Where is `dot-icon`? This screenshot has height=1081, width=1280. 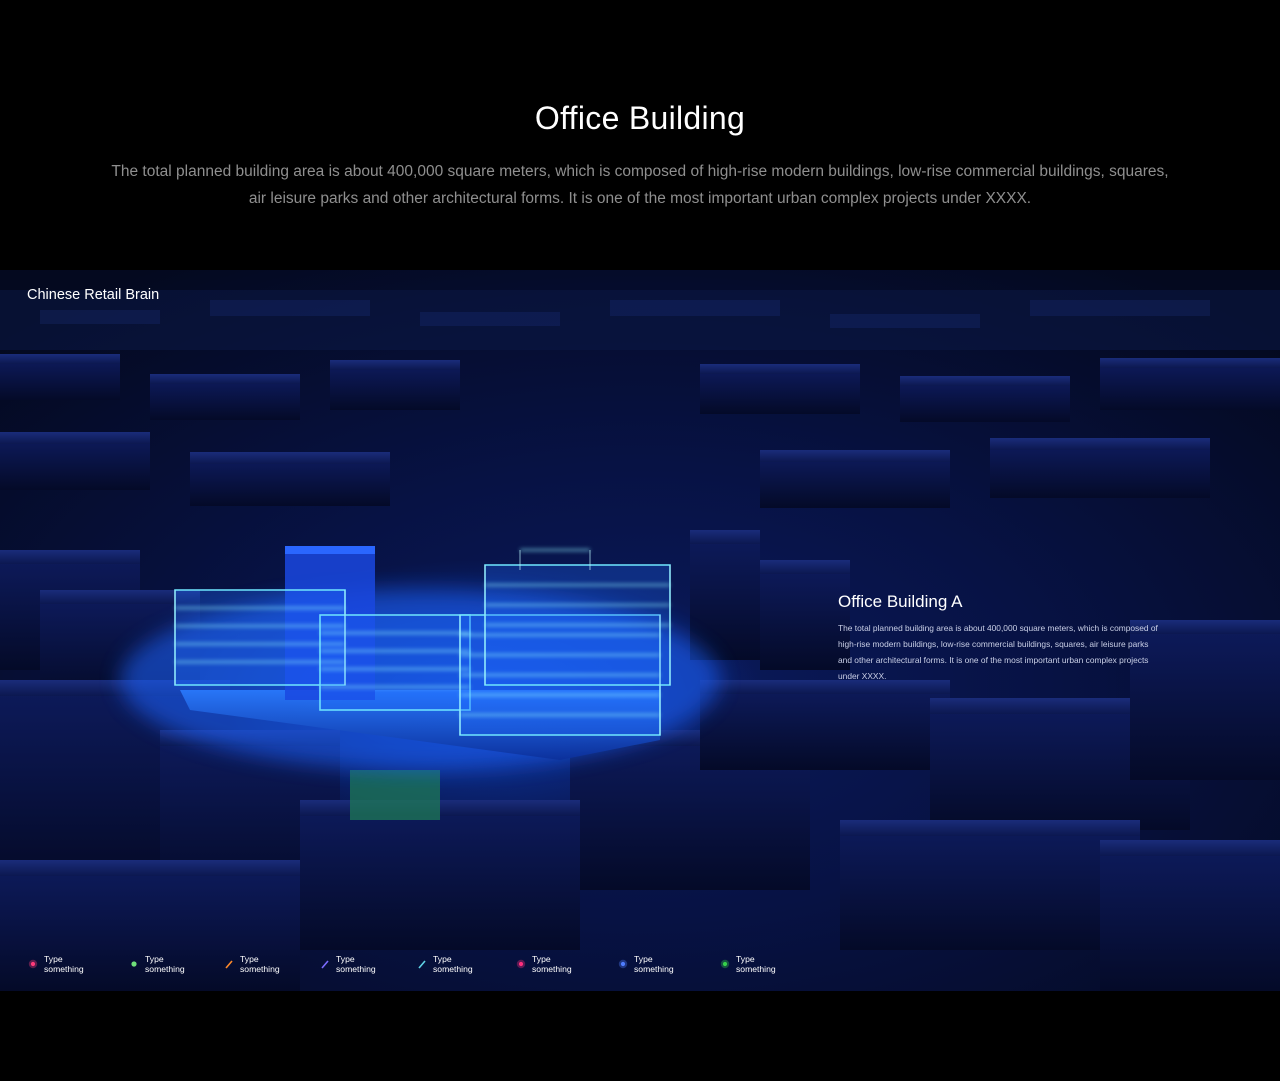
dot-icon is located at coordinates (134, 964).